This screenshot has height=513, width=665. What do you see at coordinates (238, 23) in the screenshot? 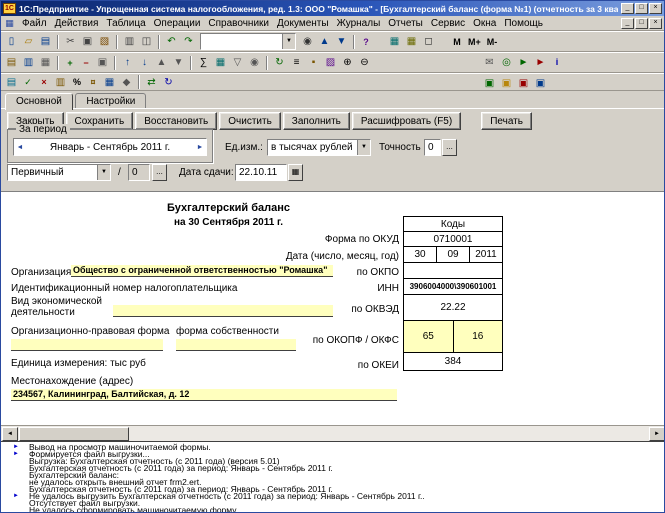
I see `menu-references: Справочники` at bounding box center [238, 23].